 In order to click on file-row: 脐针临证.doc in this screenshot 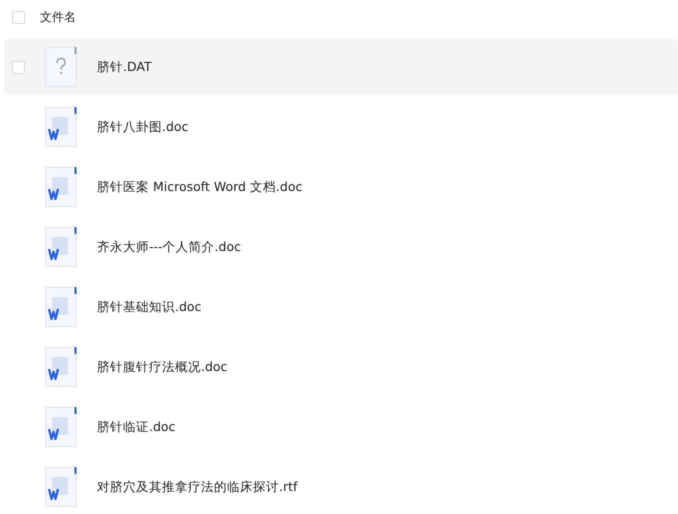, I will do `click(341, 427)`.